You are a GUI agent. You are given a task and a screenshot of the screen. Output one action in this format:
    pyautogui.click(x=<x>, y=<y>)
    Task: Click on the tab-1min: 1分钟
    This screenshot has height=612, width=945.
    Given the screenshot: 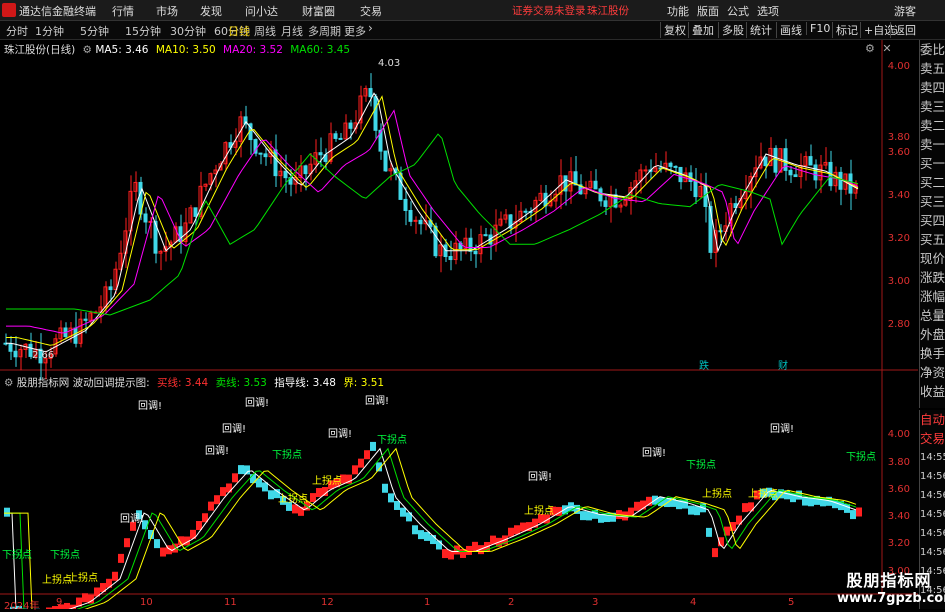 What is the action you would take?
    pyautogui.click(x=49, y=31)
    